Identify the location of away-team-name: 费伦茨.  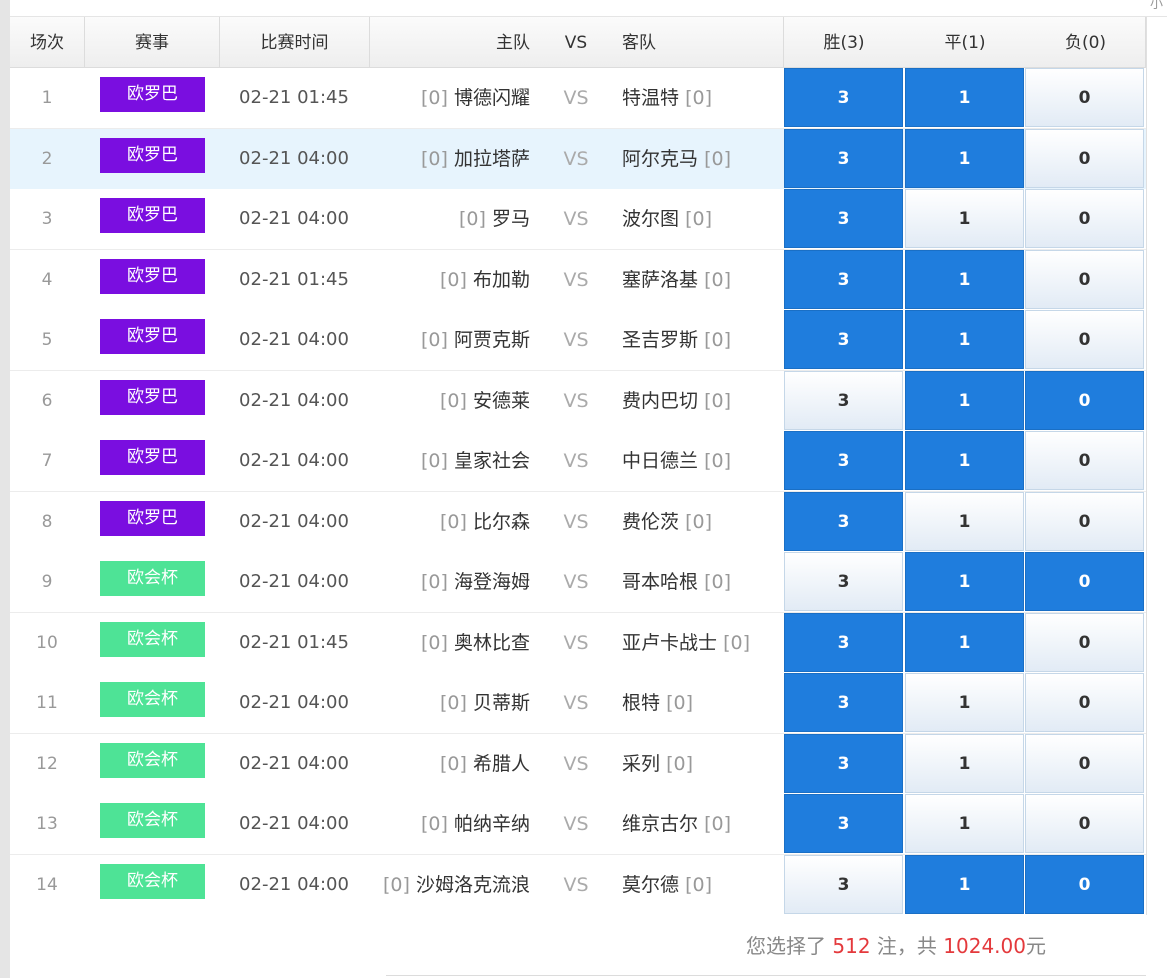
(651, 522).